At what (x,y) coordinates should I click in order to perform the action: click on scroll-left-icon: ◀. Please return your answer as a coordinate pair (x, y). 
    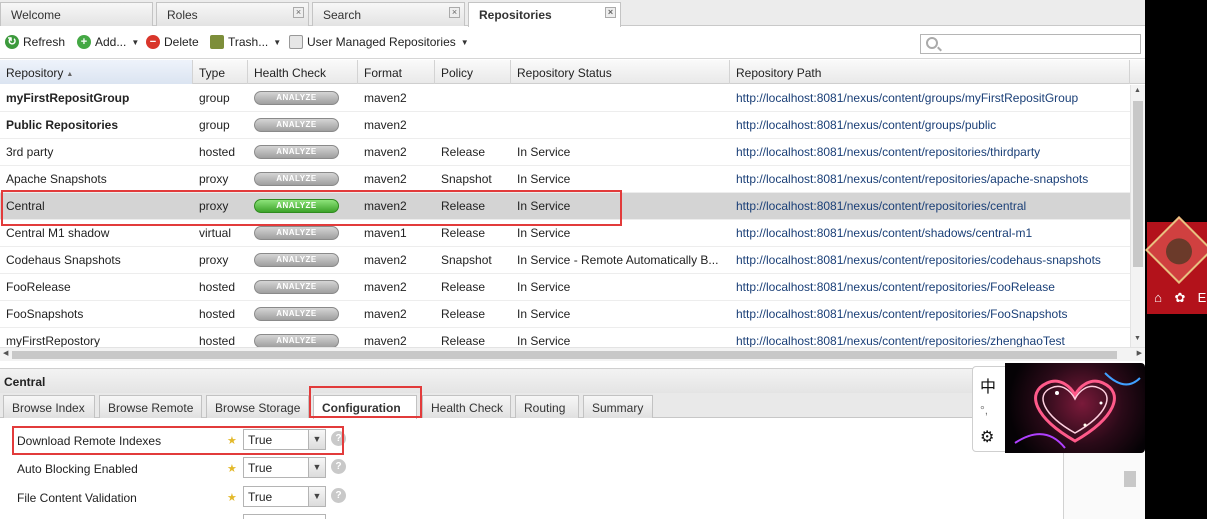
    Looking at the image, I should click on (5, 353).